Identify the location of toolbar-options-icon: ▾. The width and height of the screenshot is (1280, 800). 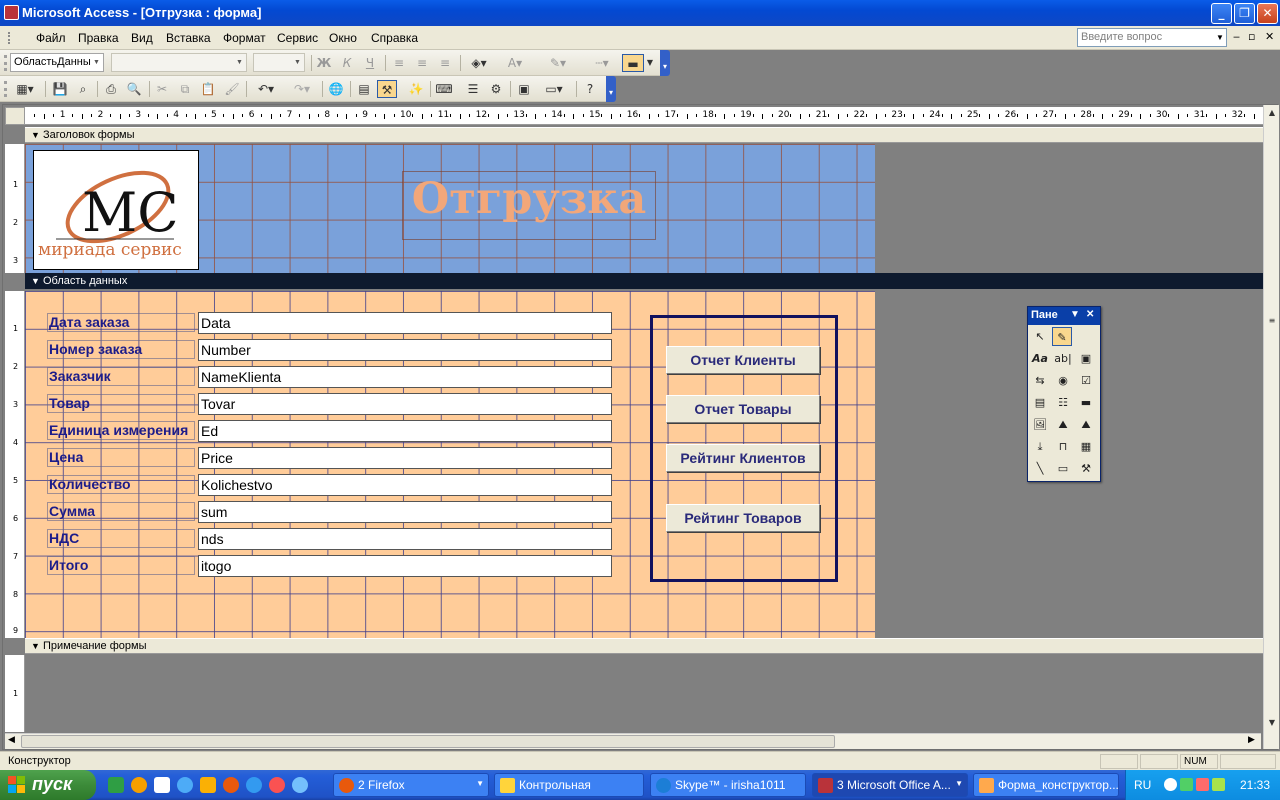
(611, 89).